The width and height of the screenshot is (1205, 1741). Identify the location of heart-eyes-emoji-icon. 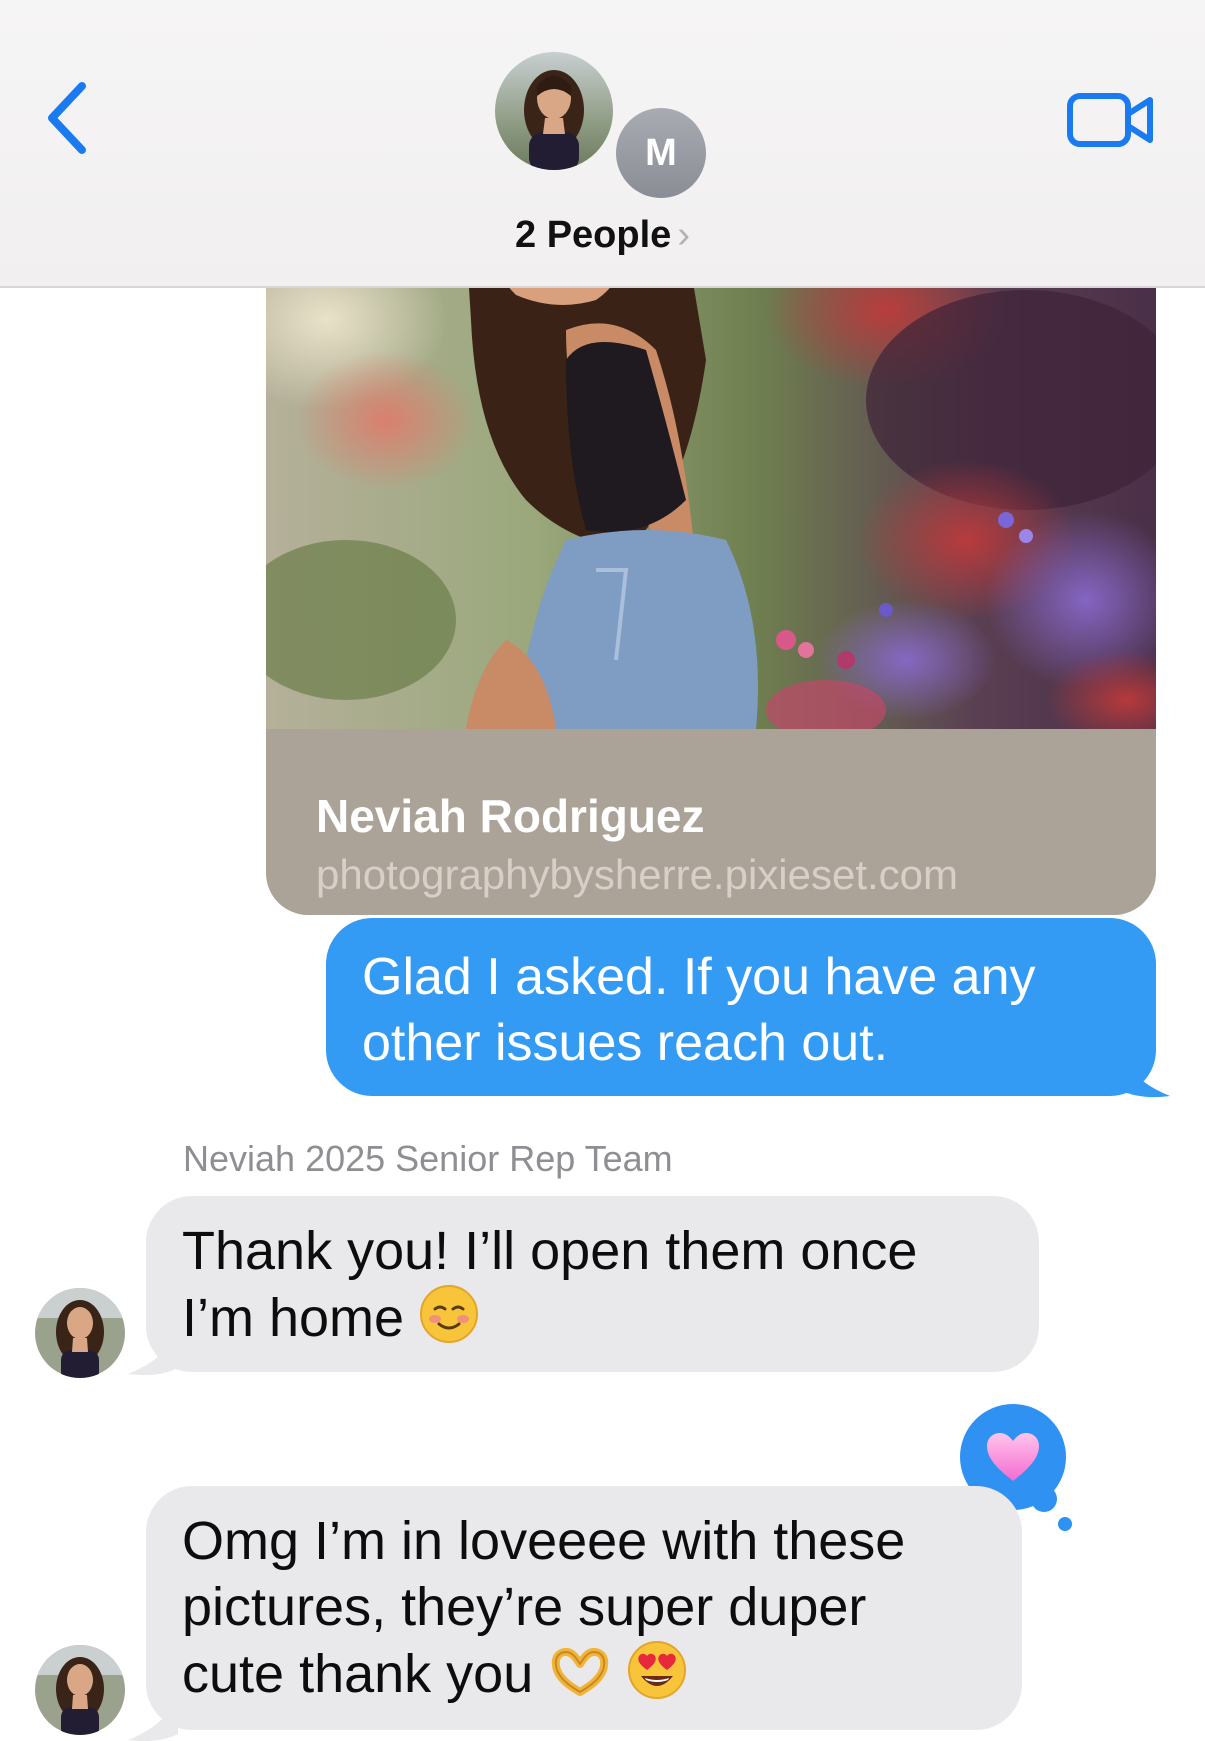
(657, 1670).